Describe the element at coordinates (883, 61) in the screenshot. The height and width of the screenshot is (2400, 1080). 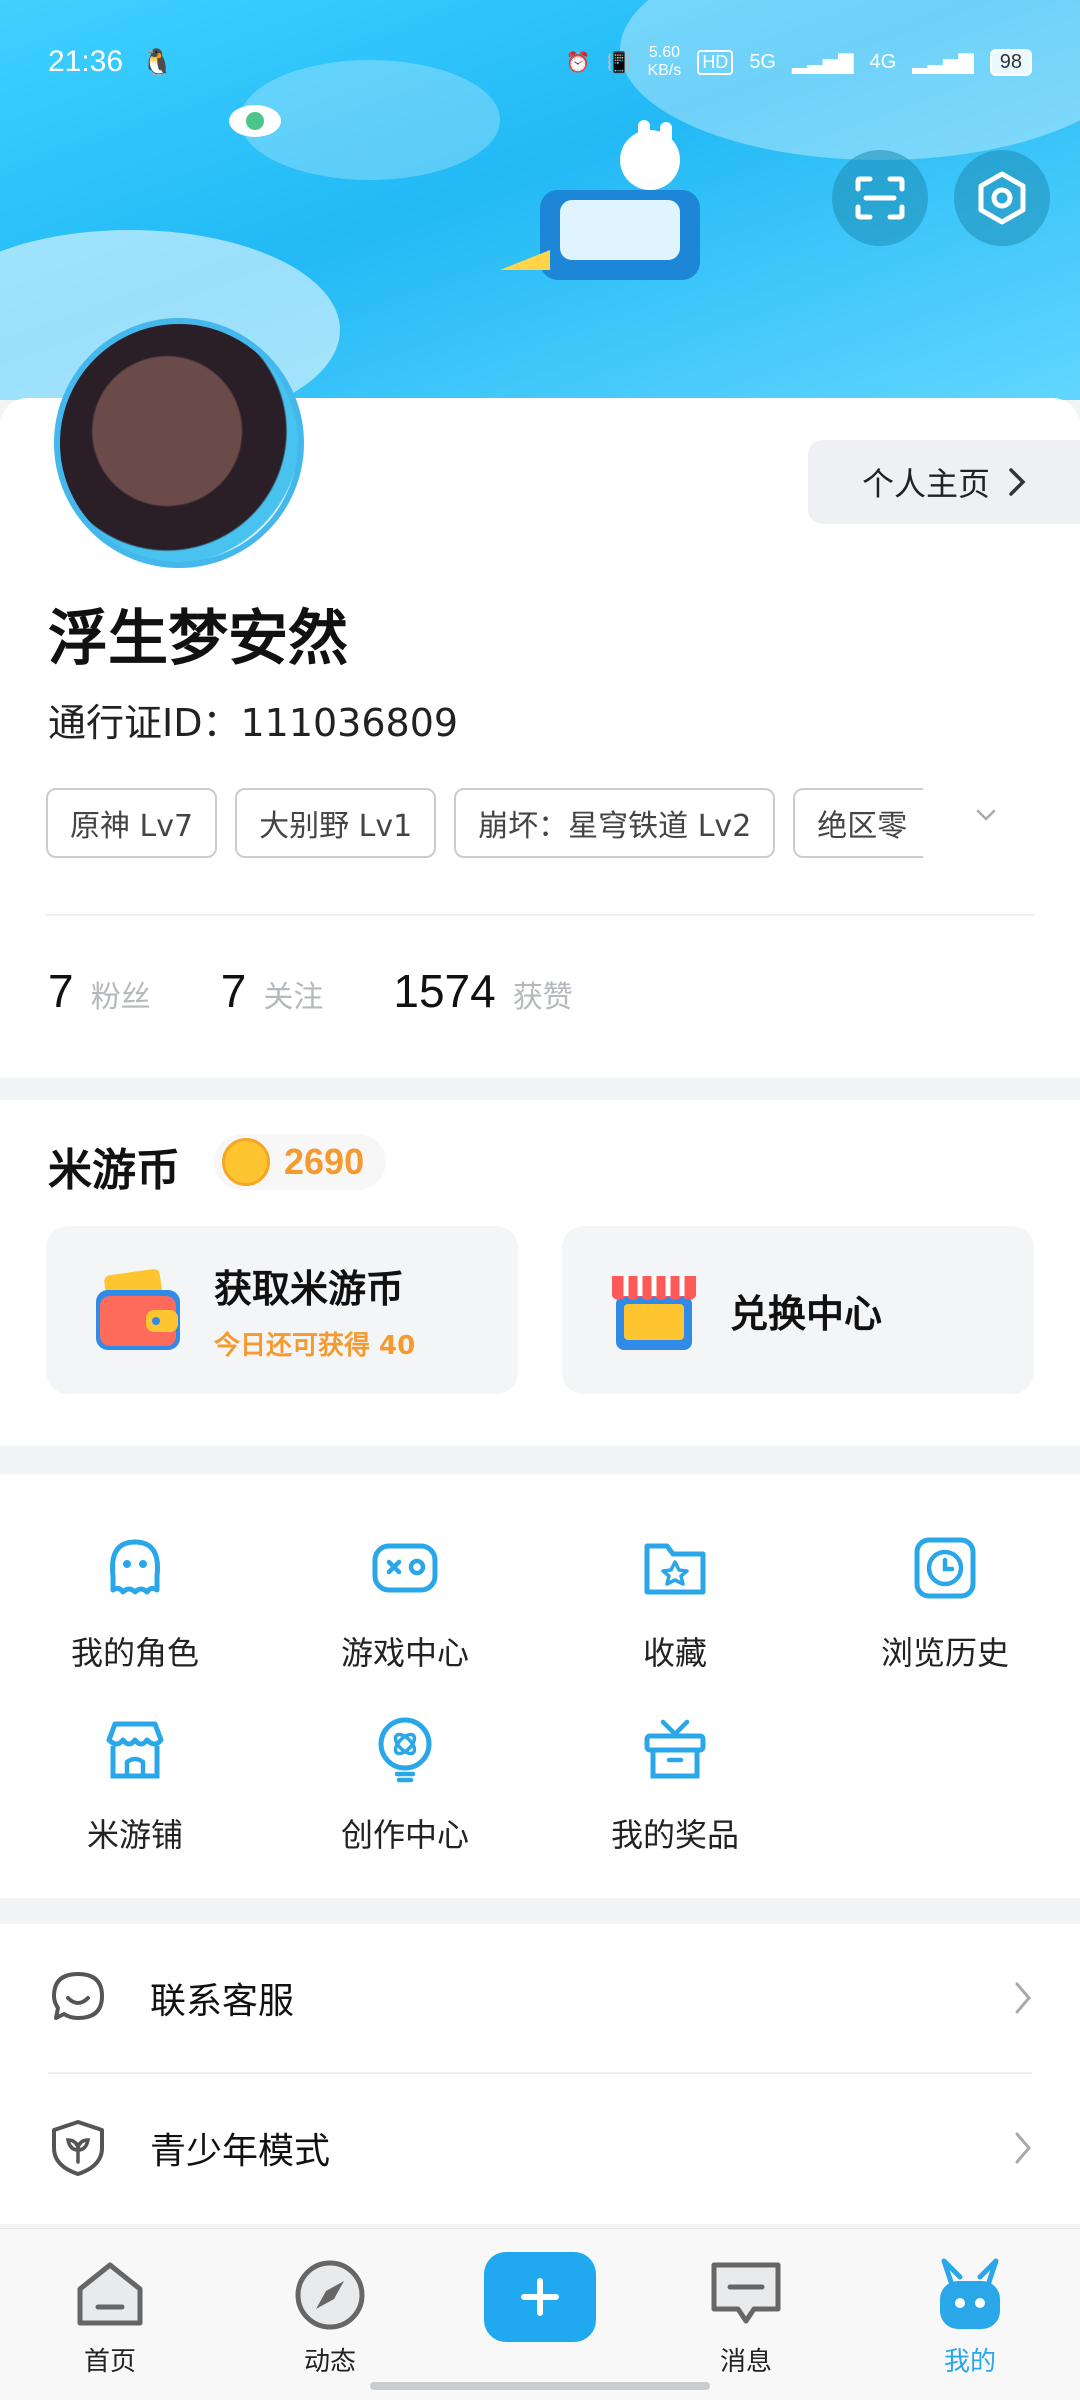
I see `signal-4g: 4G` at that location.